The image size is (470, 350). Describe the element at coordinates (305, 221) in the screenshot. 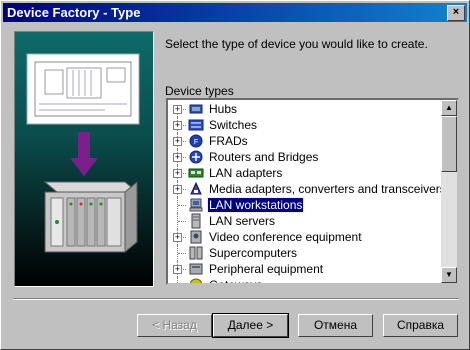

I see `tree-item: LAN servers` at that location.